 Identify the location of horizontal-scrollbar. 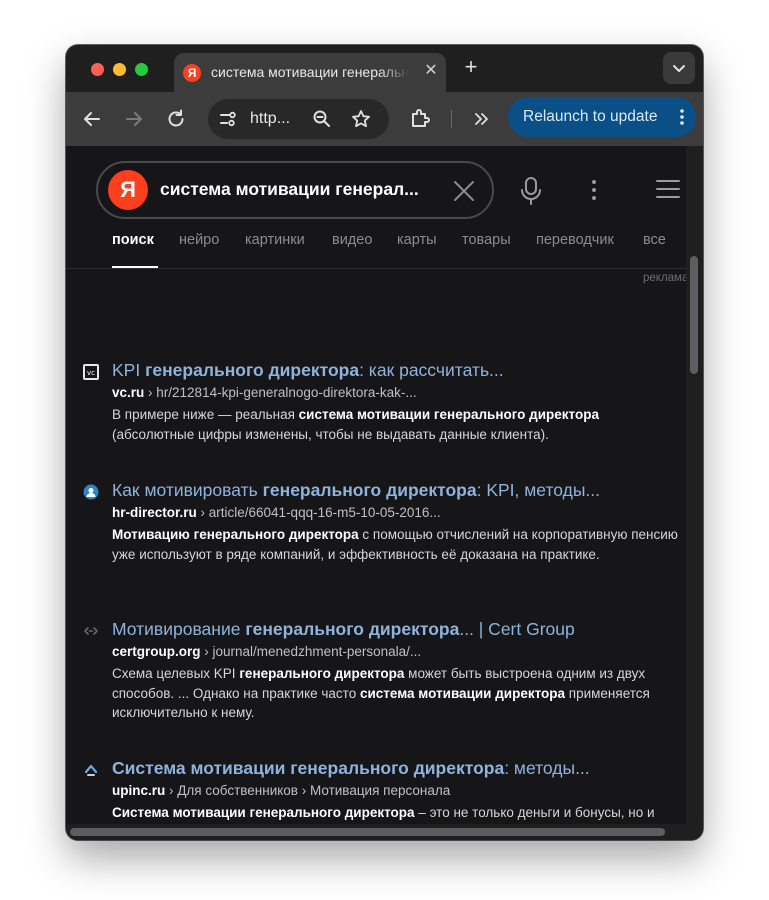
(376, 832).